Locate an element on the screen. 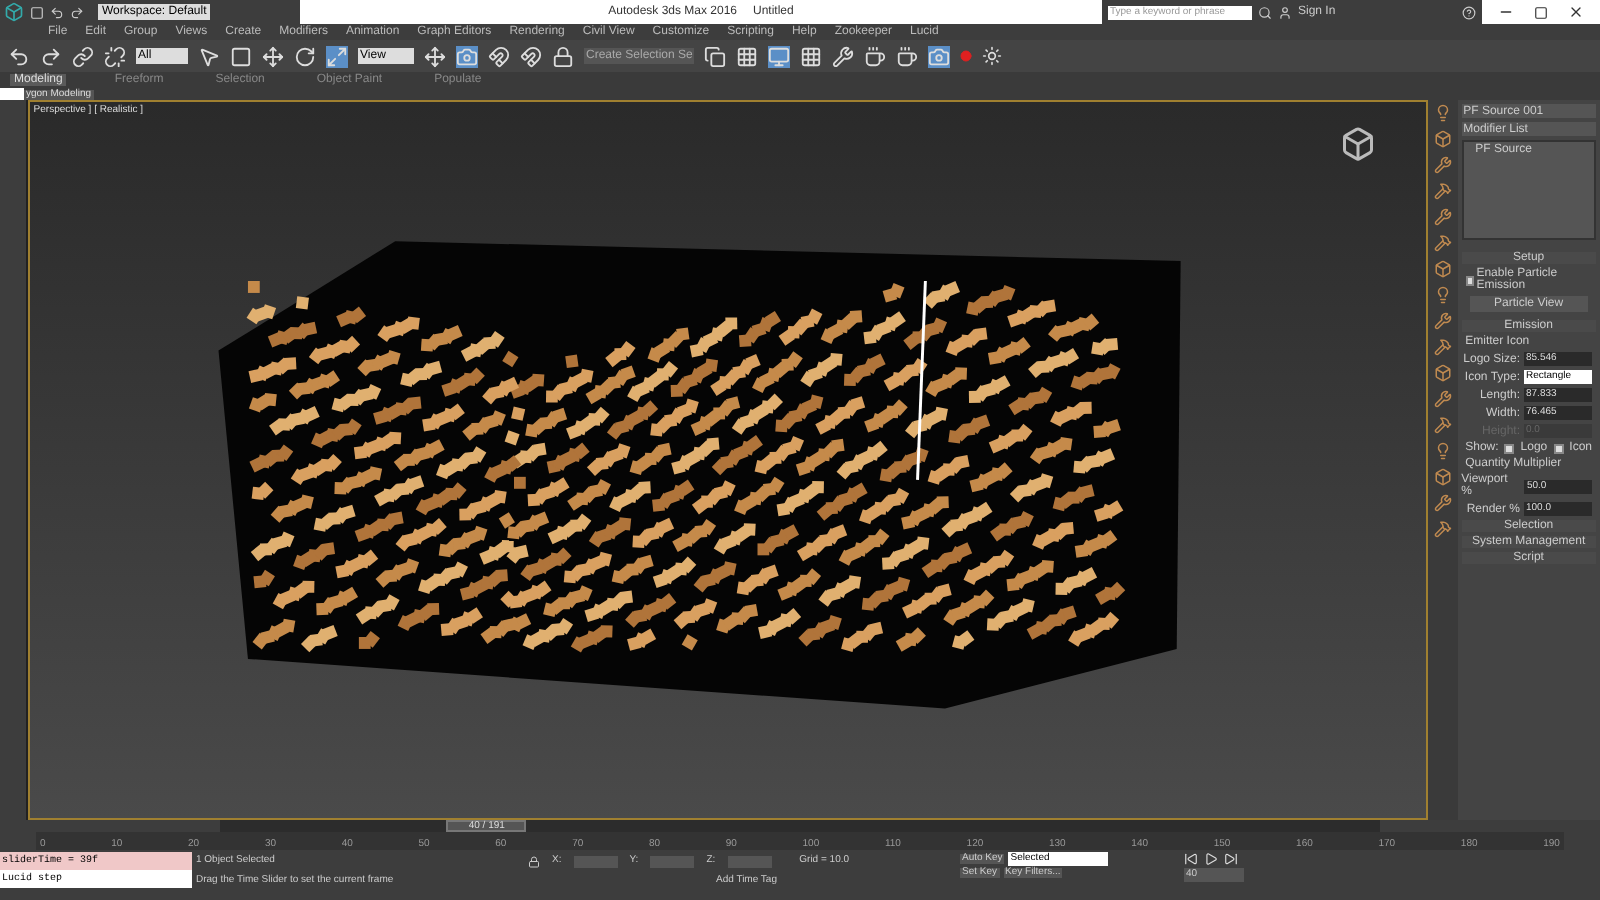 Image resolution: width=1600 pixels, height=900 pixels. play-icon is located at coordinates (1211, 859).